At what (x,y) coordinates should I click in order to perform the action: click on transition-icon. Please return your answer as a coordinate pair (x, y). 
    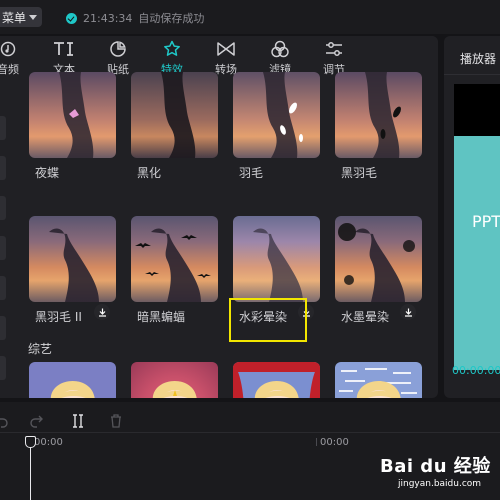
    Looking at the image, I should click on (226, 49).